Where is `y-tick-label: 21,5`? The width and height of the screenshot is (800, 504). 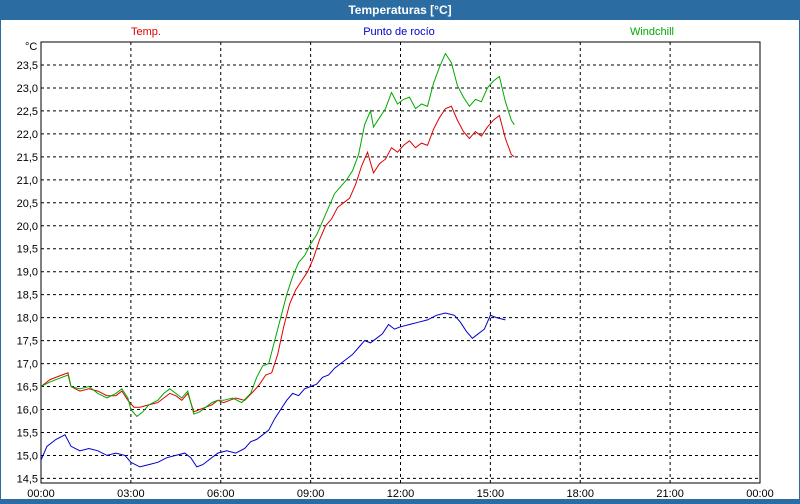 y-tick-label: 21,5 is located at coordinates (27, 158).